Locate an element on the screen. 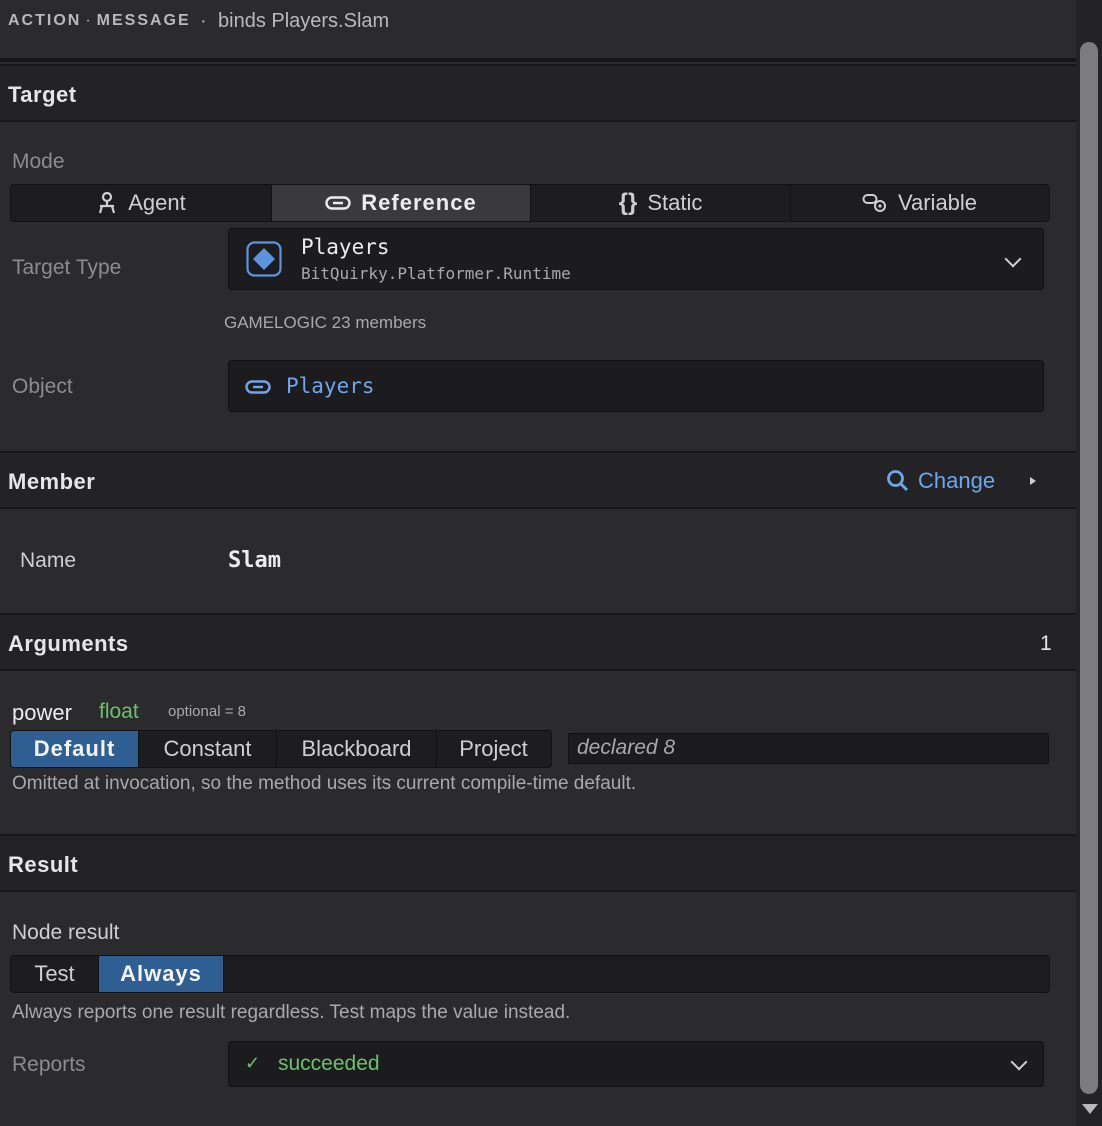 This screenshot has width=1102, height=1126. target-type-dropdown: Players BitQuirky.Platformer.Runtime is located at coordinates (636, 259).